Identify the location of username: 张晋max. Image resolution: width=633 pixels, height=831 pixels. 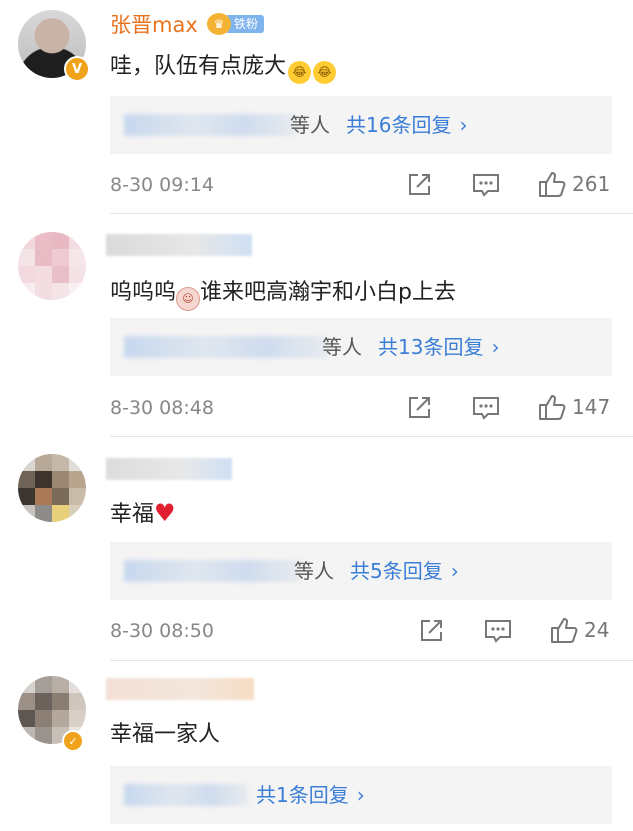
(154, 25).